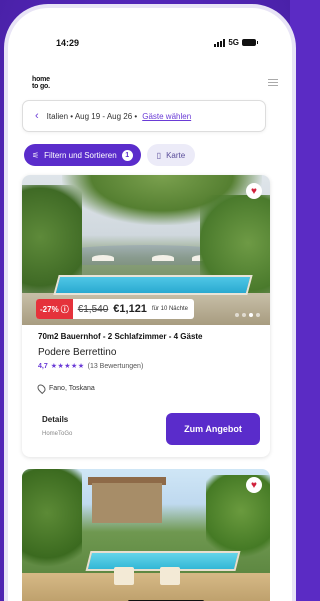 The image size is (320, 601). I want to click on signal-icon, so click(220, 42).